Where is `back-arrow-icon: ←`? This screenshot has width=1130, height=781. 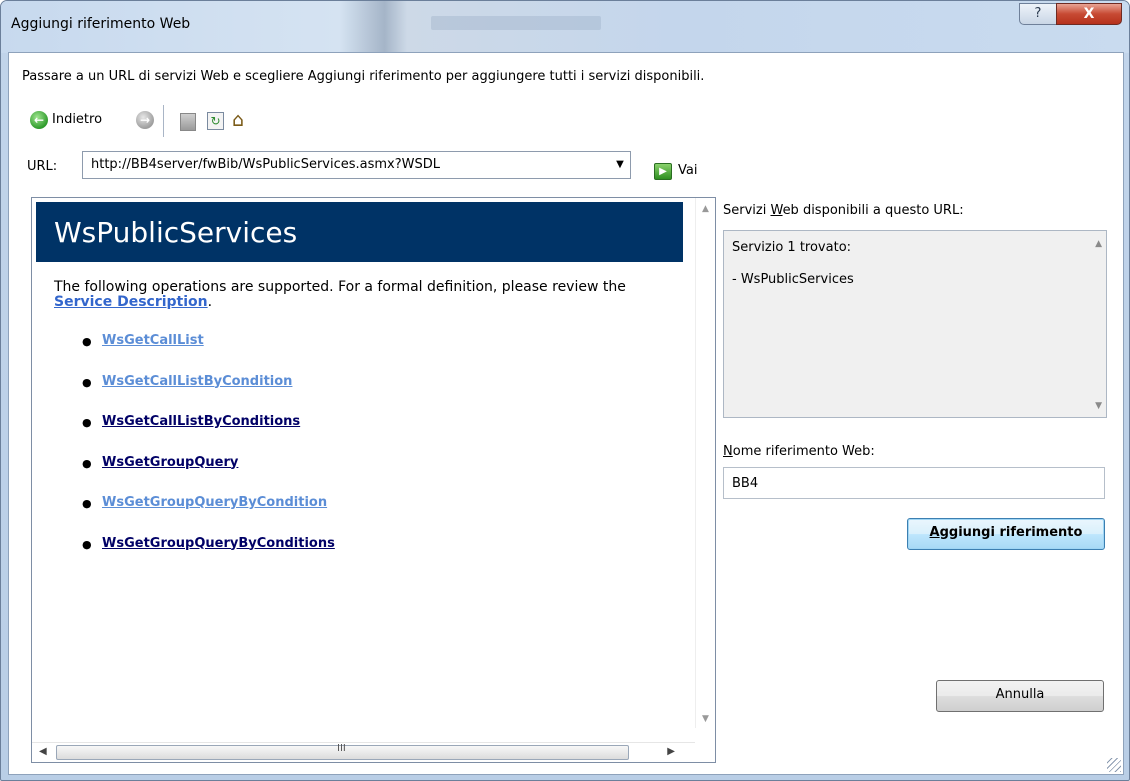 back-arrow-icon: ← is located at coordinates (39, 120).